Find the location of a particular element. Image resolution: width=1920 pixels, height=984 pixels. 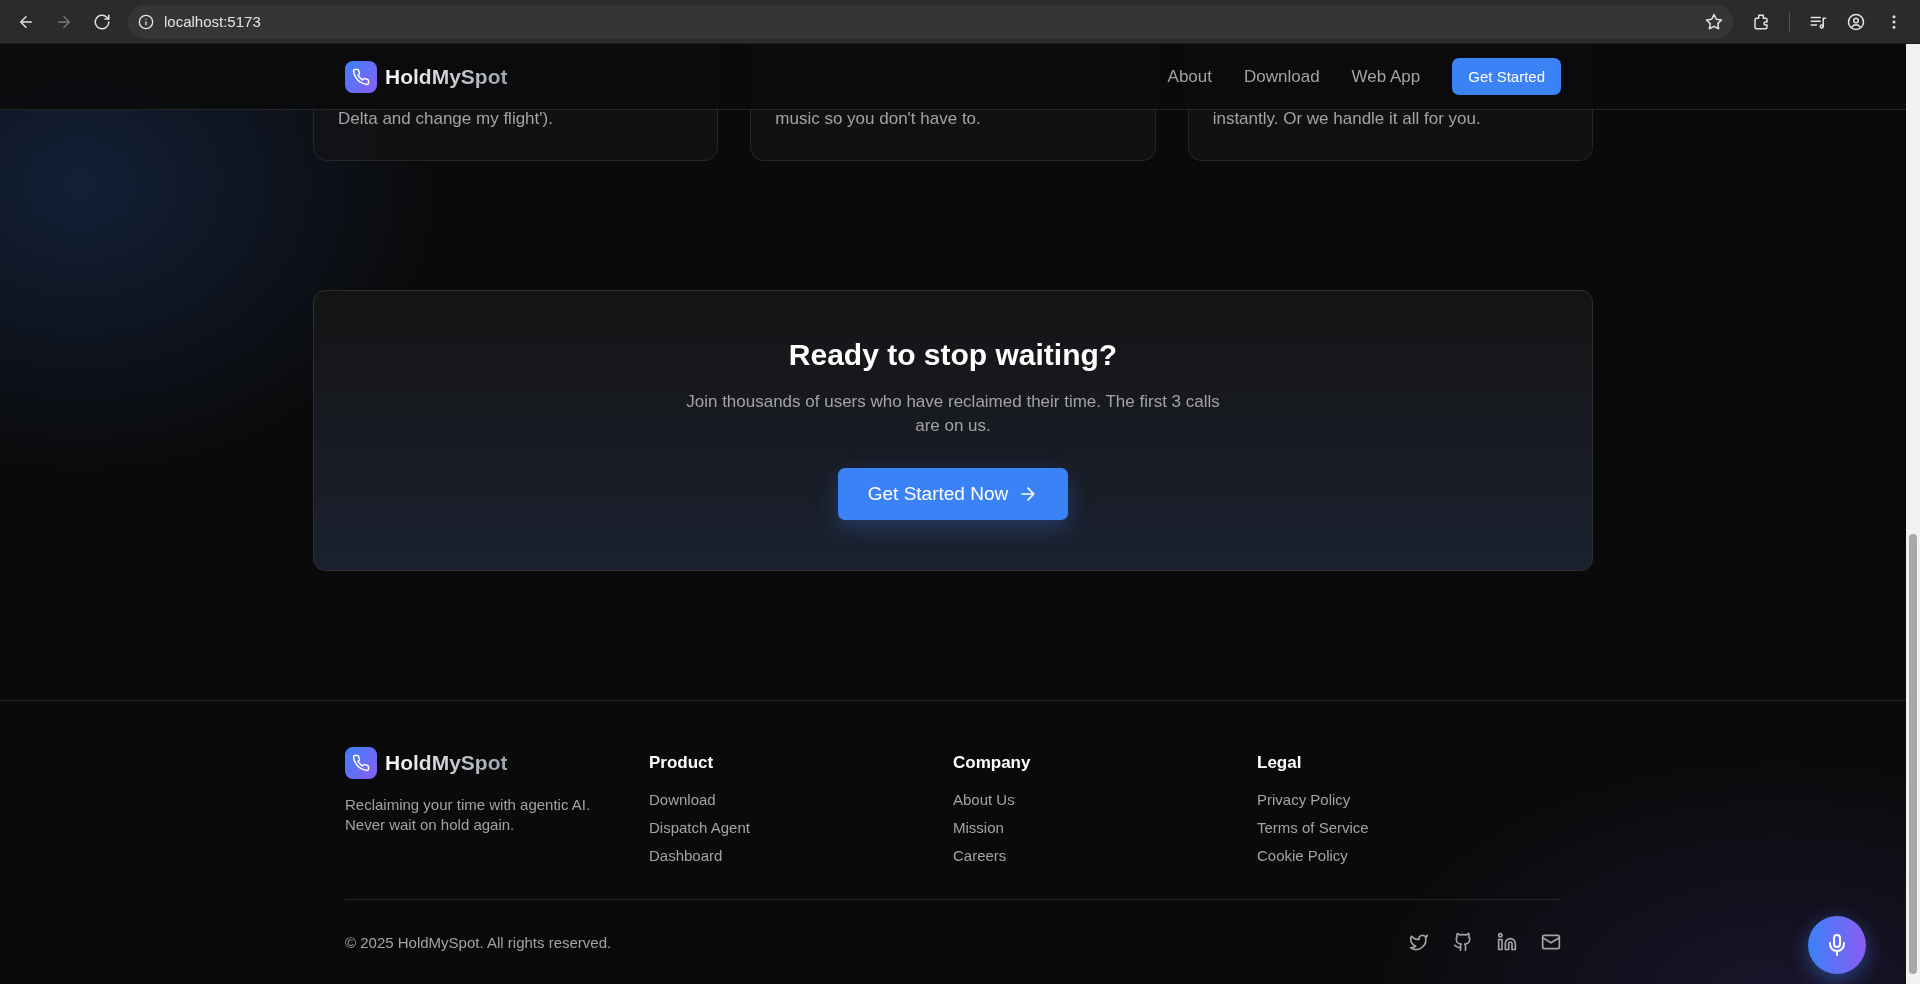

footer-link: Mission is located at coordinates (978, 828).